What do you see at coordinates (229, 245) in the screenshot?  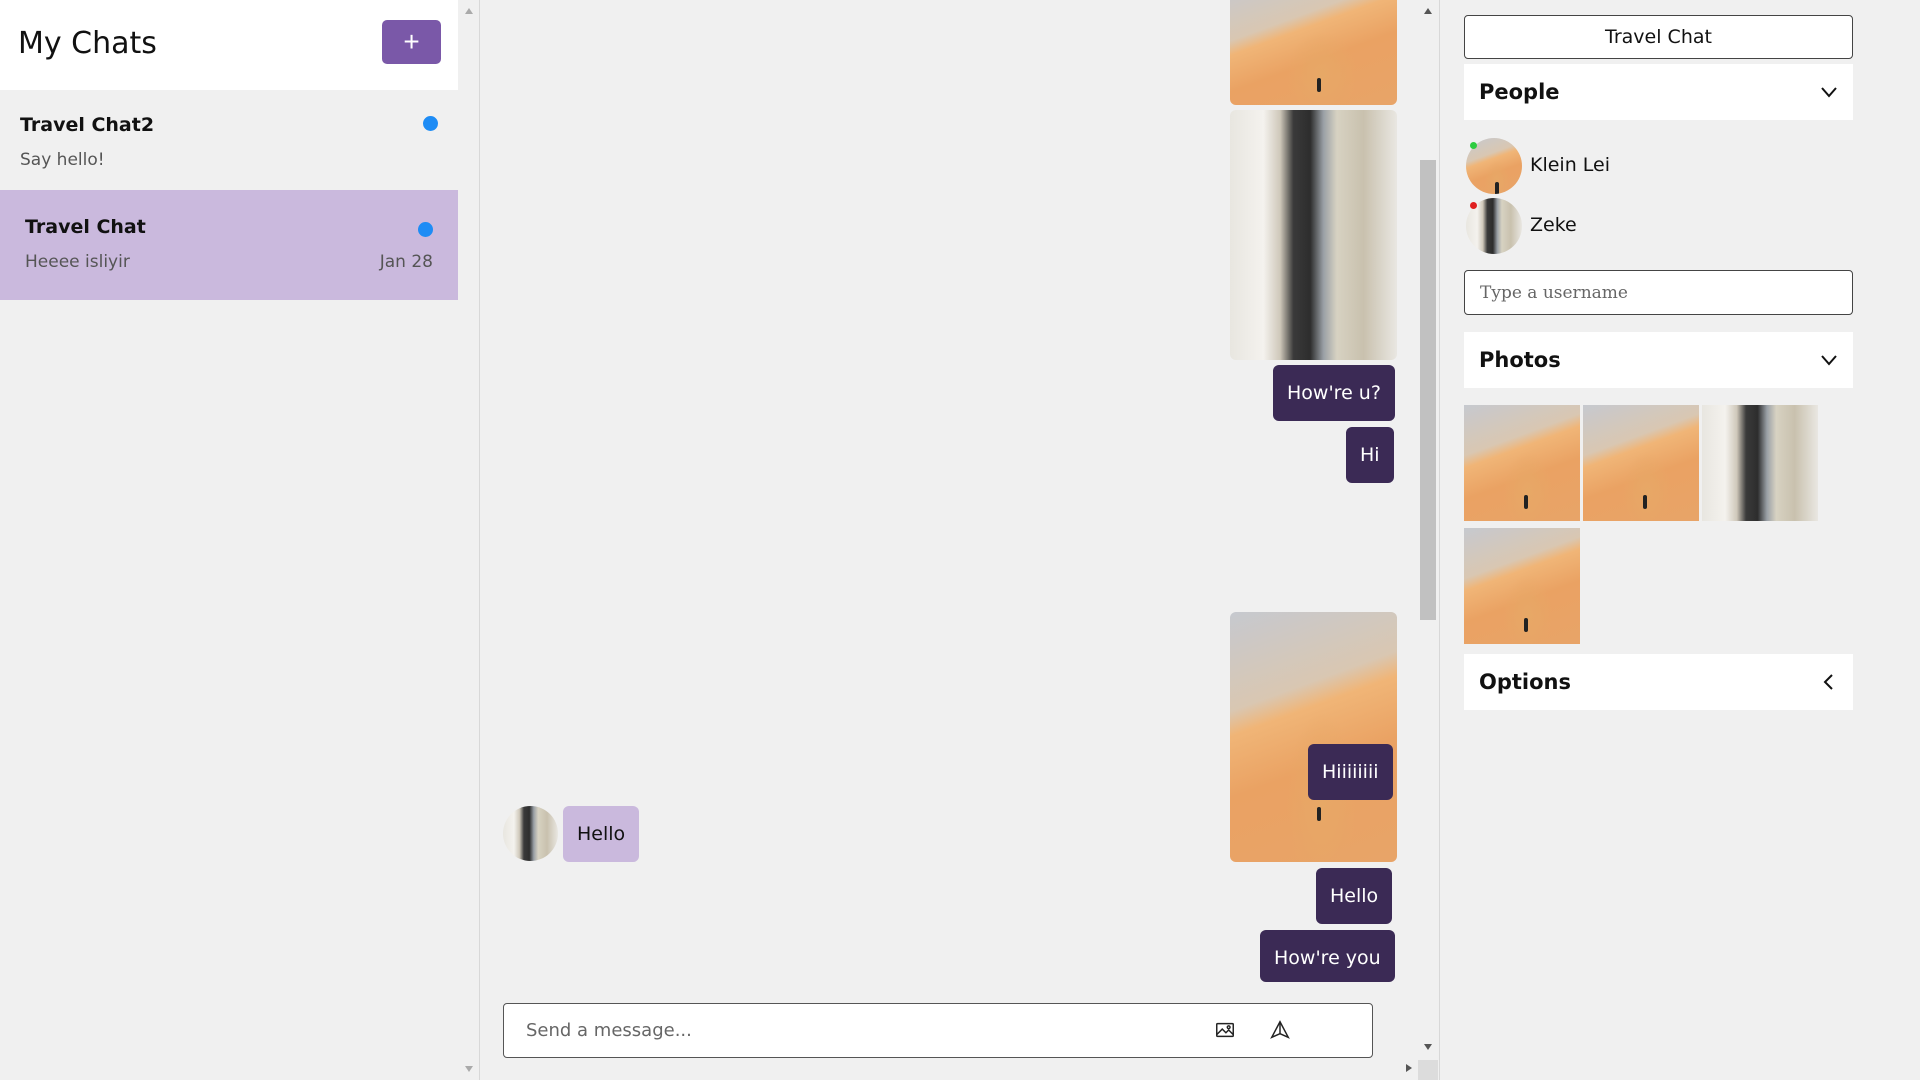 I see `chat-list-item-selected: Travel Chat Heeee isliyir Jan 28` at bounding box center [229, 245].